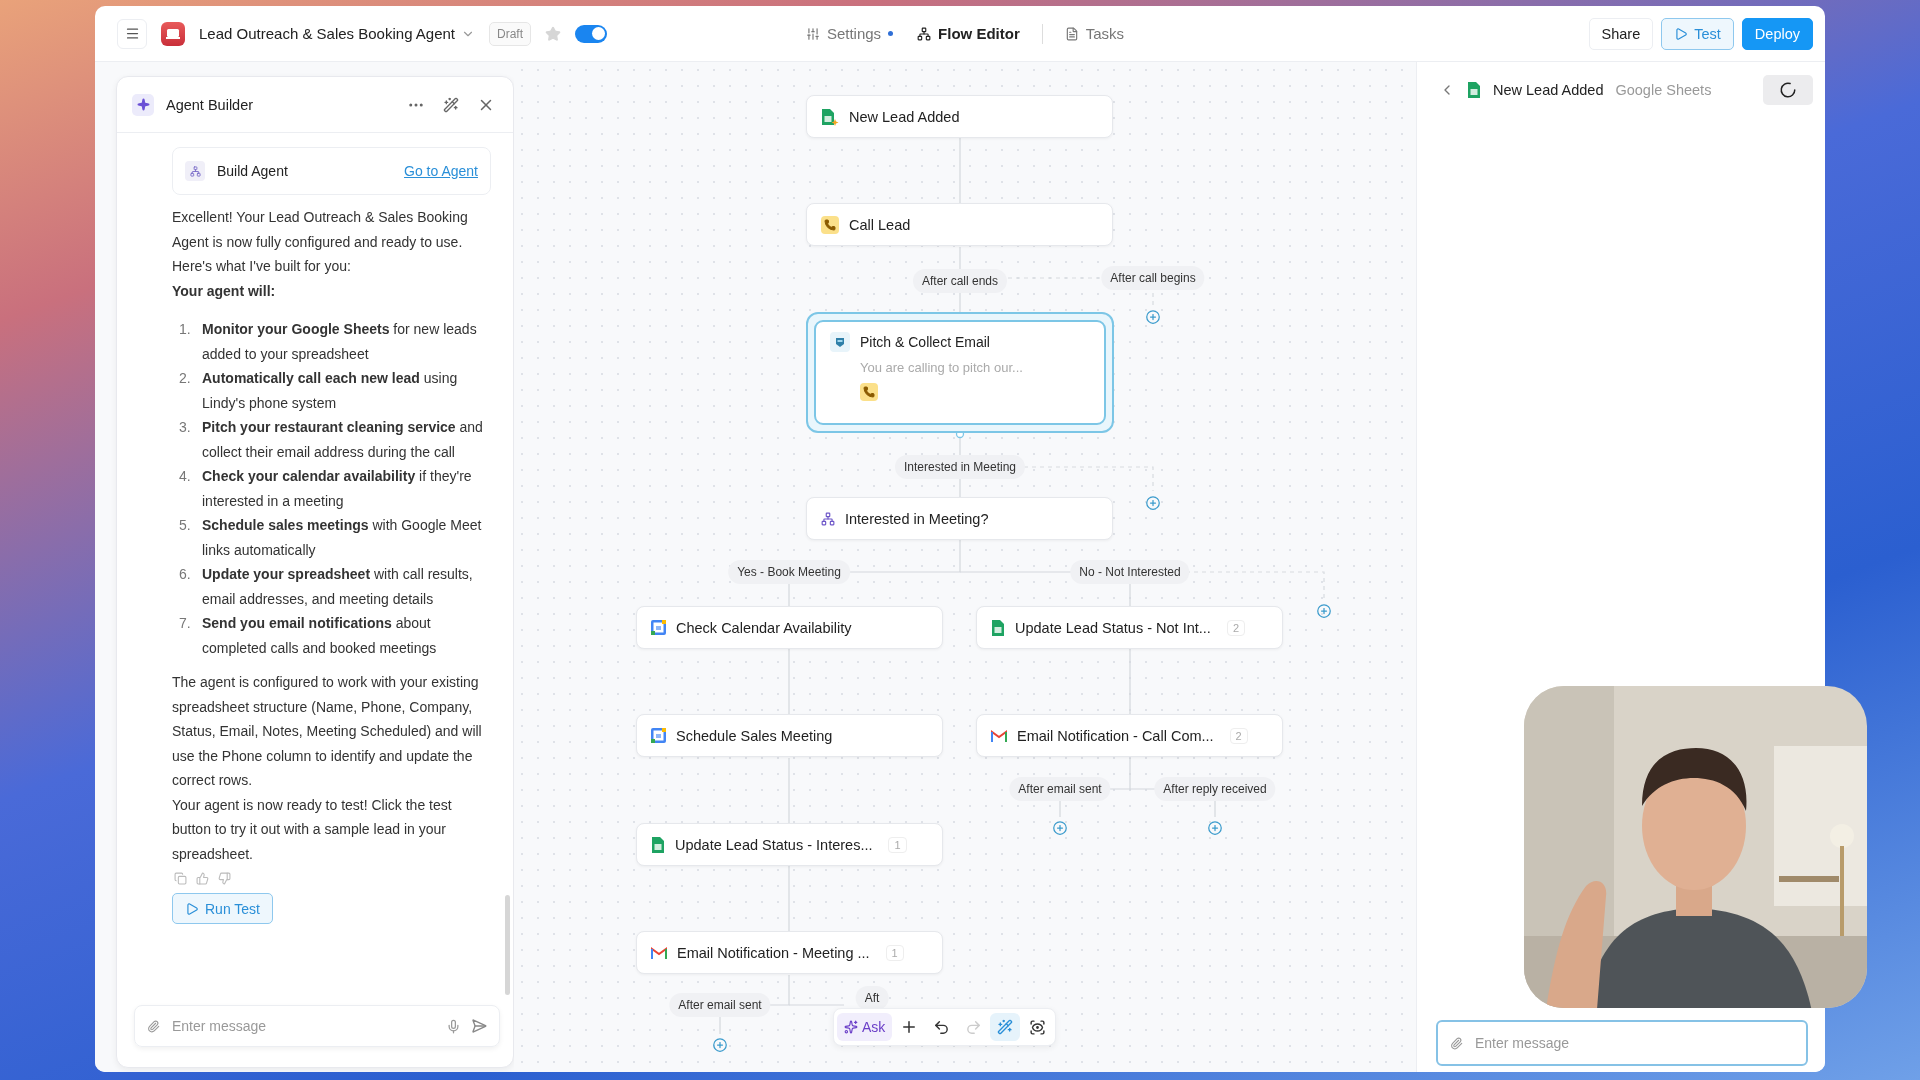 The image size is (1920, 1080). I want to click on menu-button, so click(132, 33).